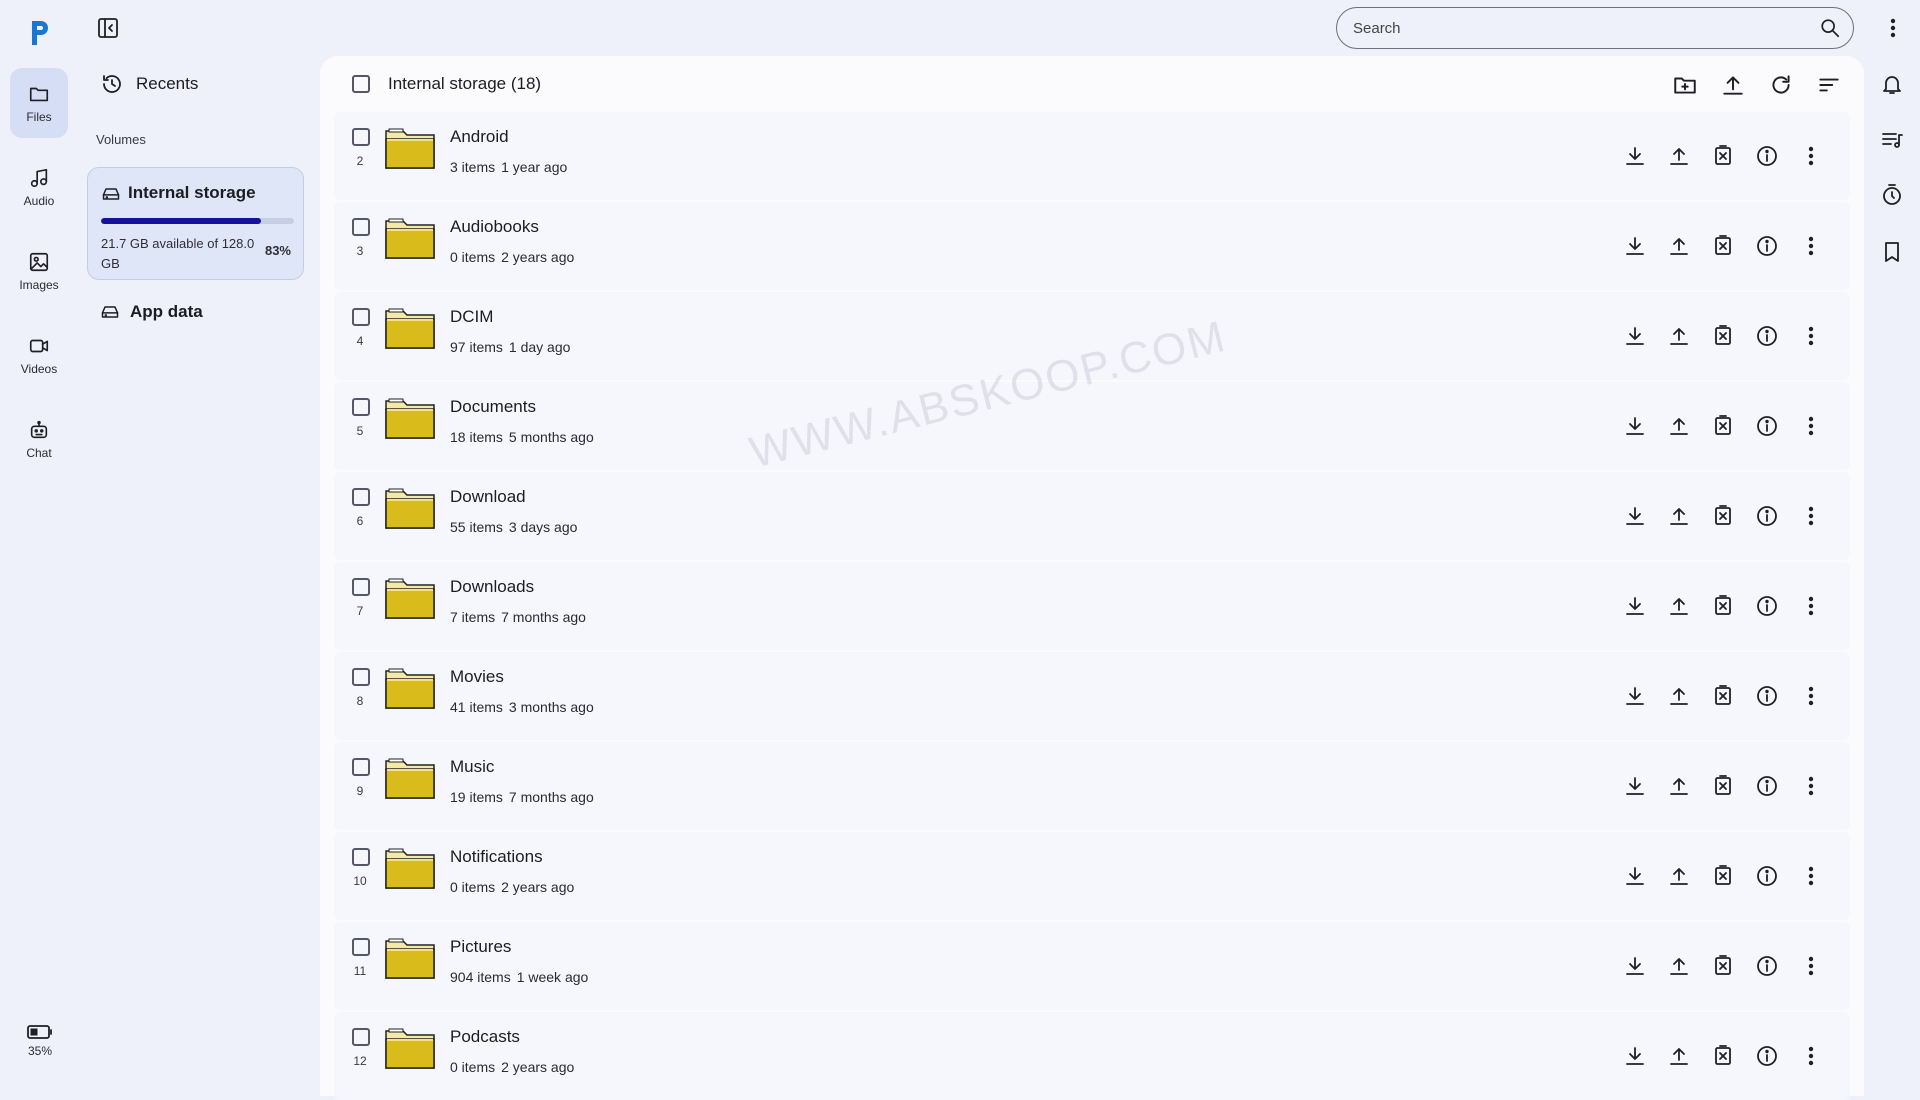 The width and height of the screenshot is (1920, 1100). What do you see at coordinates (1092, 336) in the screenshot?
I see `file-row: 4 DCIM 97 items 1 day ago` at bounding box center [1092, 336].